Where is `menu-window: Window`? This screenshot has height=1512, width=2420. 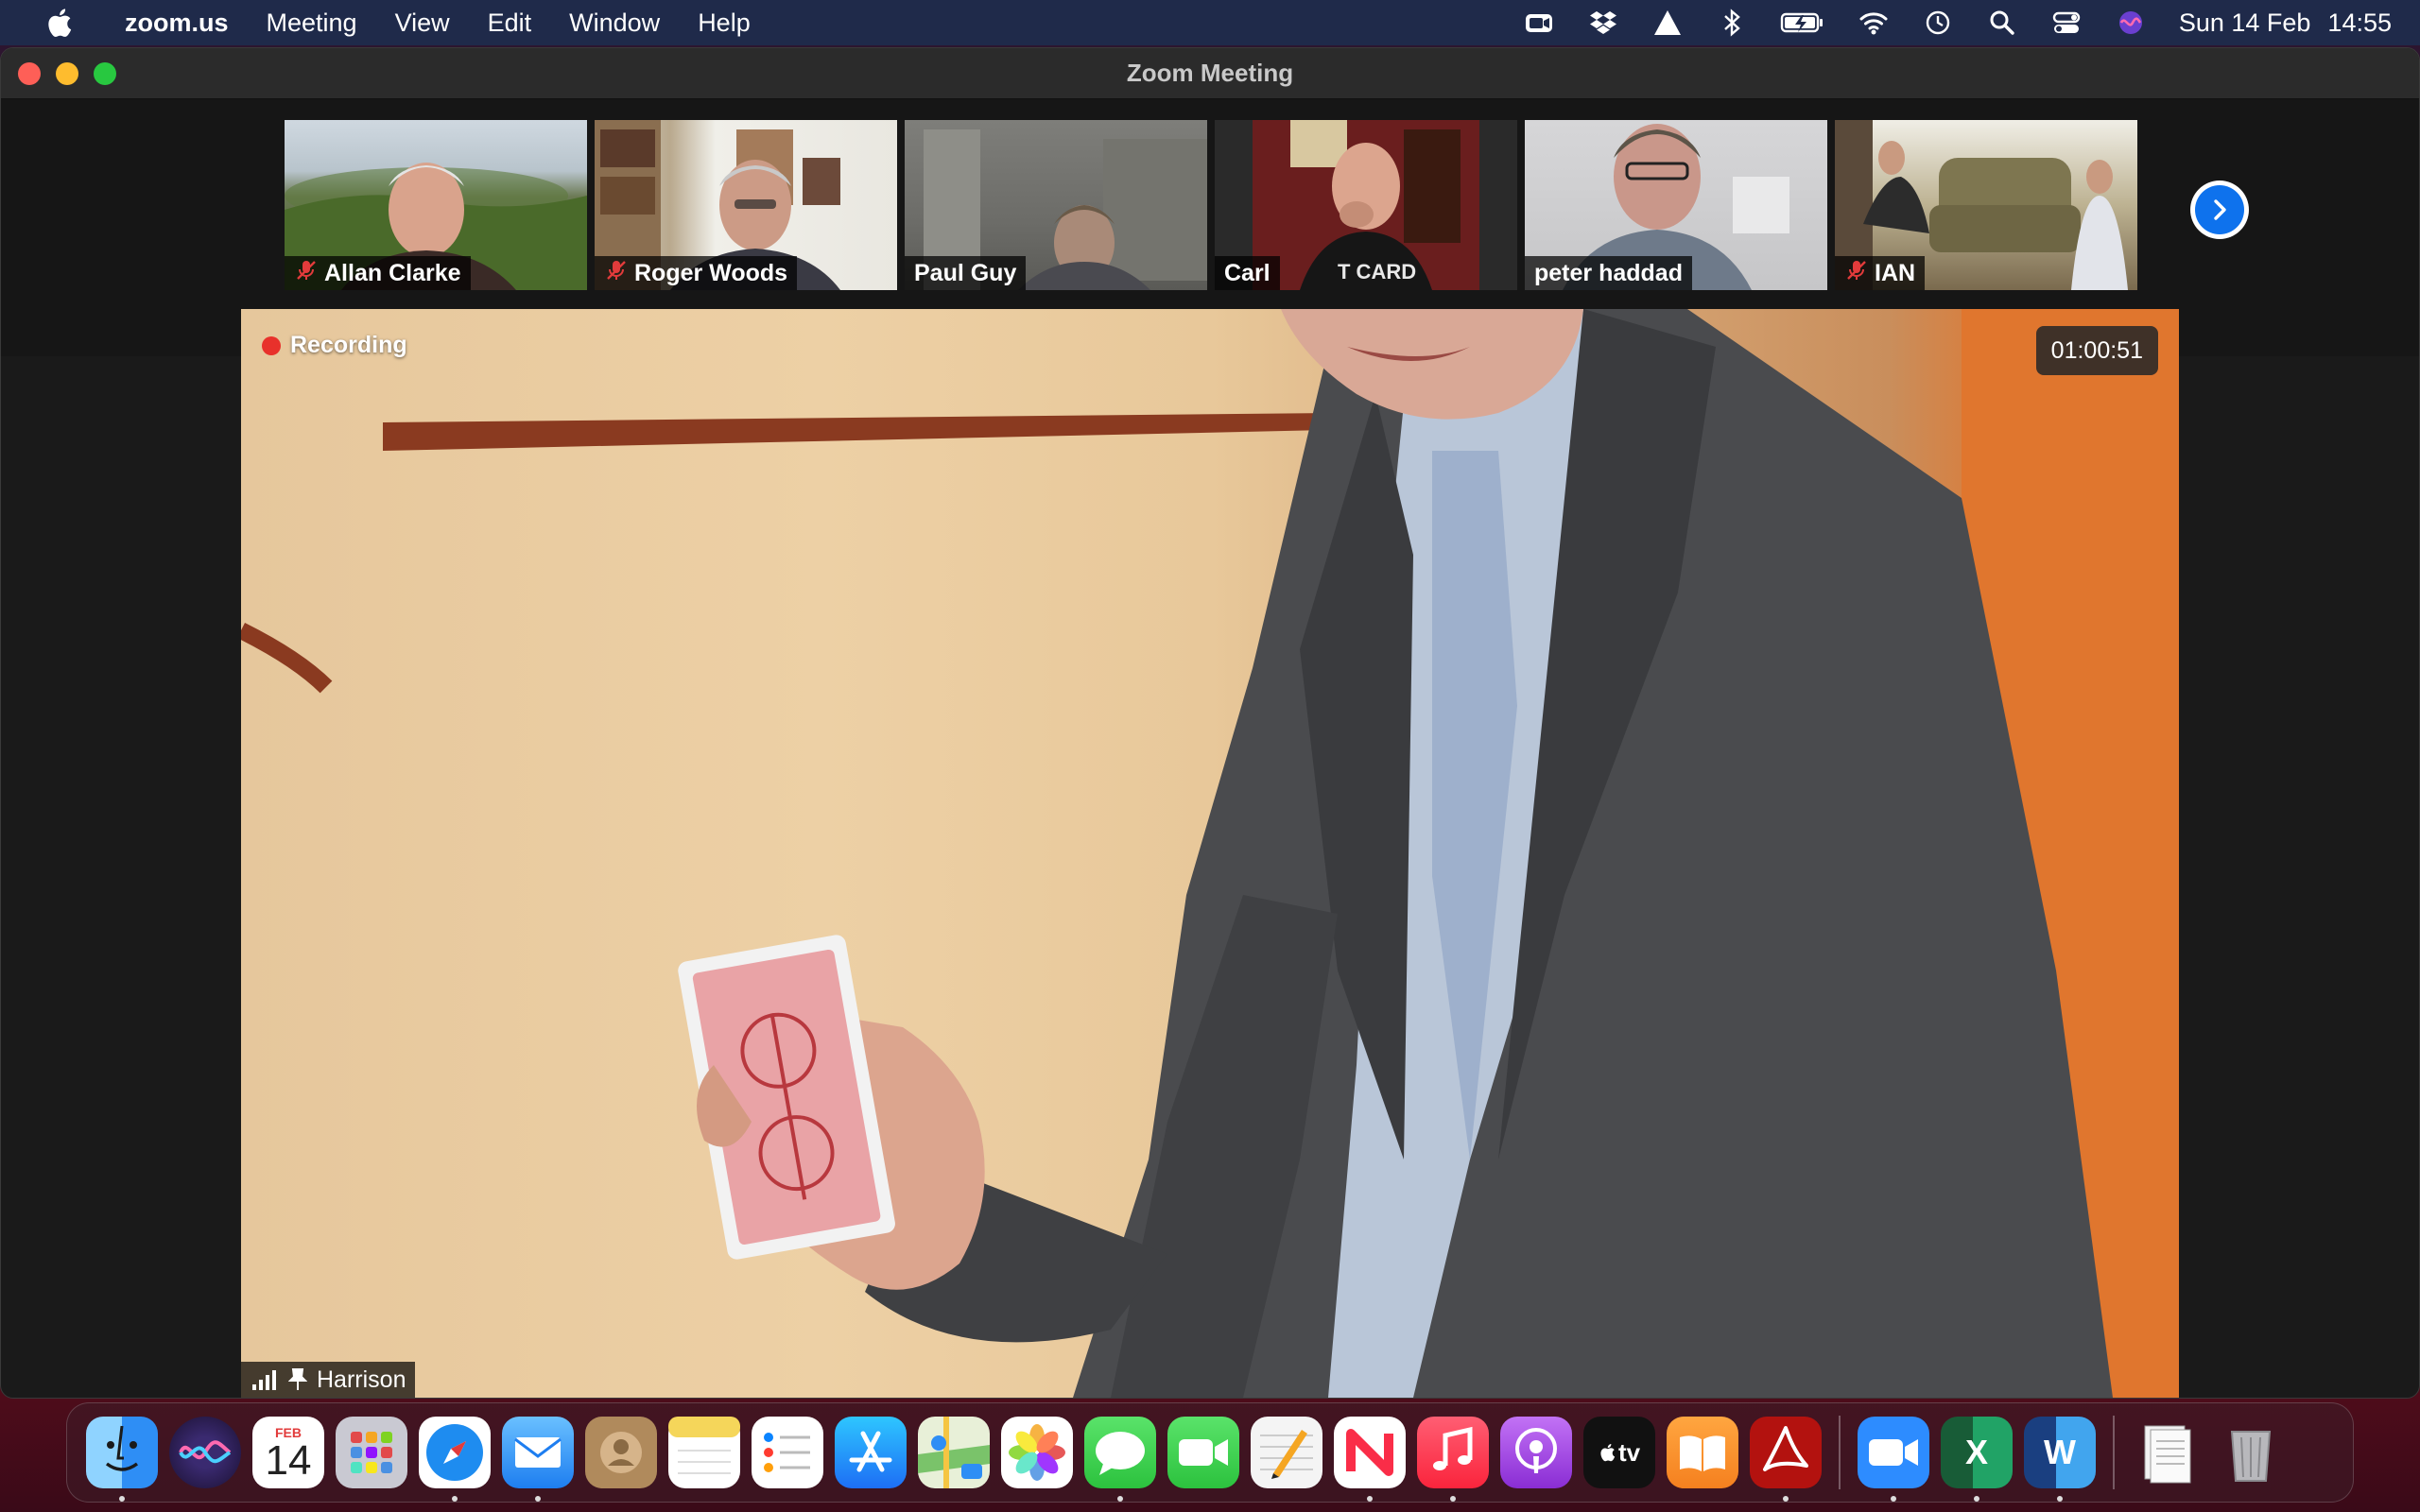
menu-window: Window is located at coordinates (614, 22).